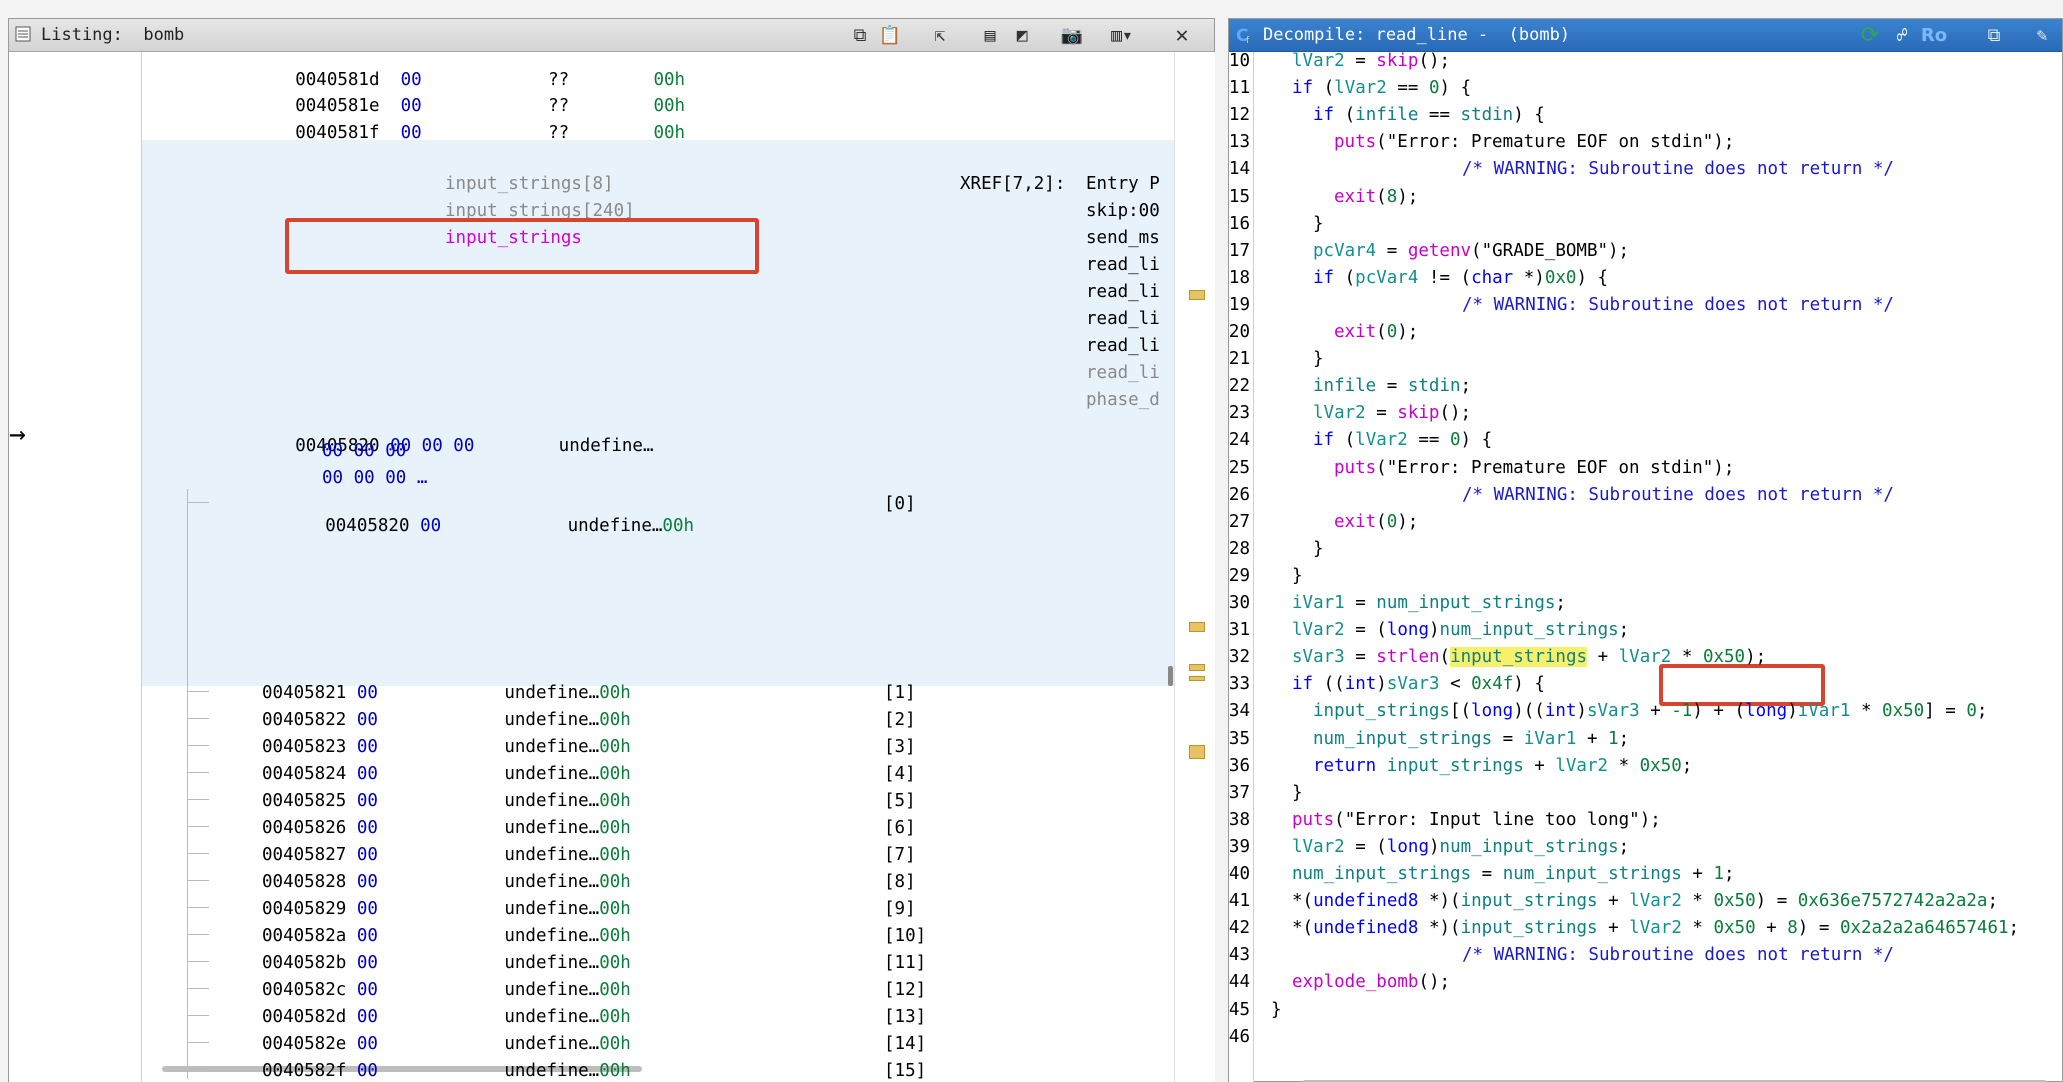 The image size is (2063, 1082). What do you see at coordinates (1924, 928) in the screenshot?
I see `code-token: 0x2a2a2a64657461` at bounding box center [1924, 928].